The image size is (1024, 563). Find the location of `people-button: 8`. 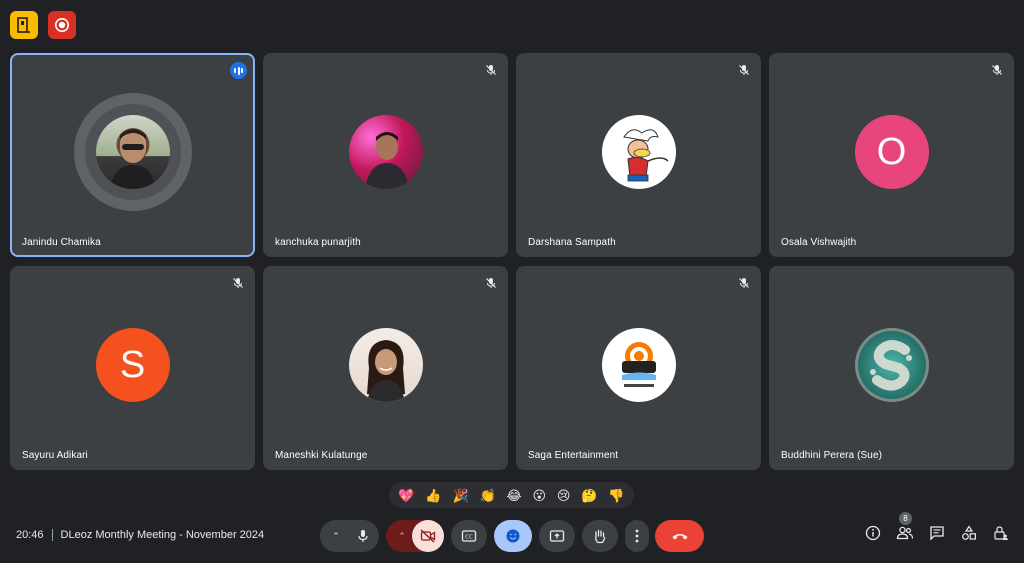

people-button: 8 is located at coordinates (905, 527).